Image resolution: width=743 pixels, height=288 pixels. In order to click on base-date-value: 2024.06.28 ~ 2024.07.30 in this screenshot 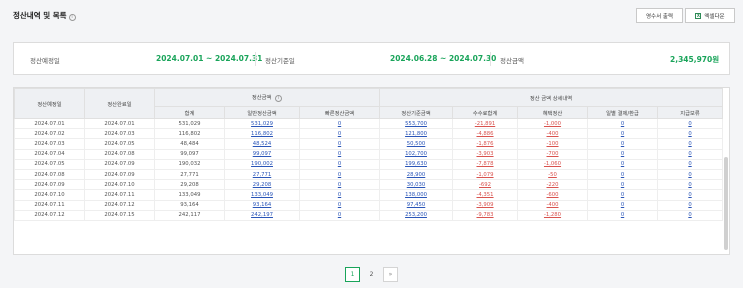, I will do `click(443, 58)`.